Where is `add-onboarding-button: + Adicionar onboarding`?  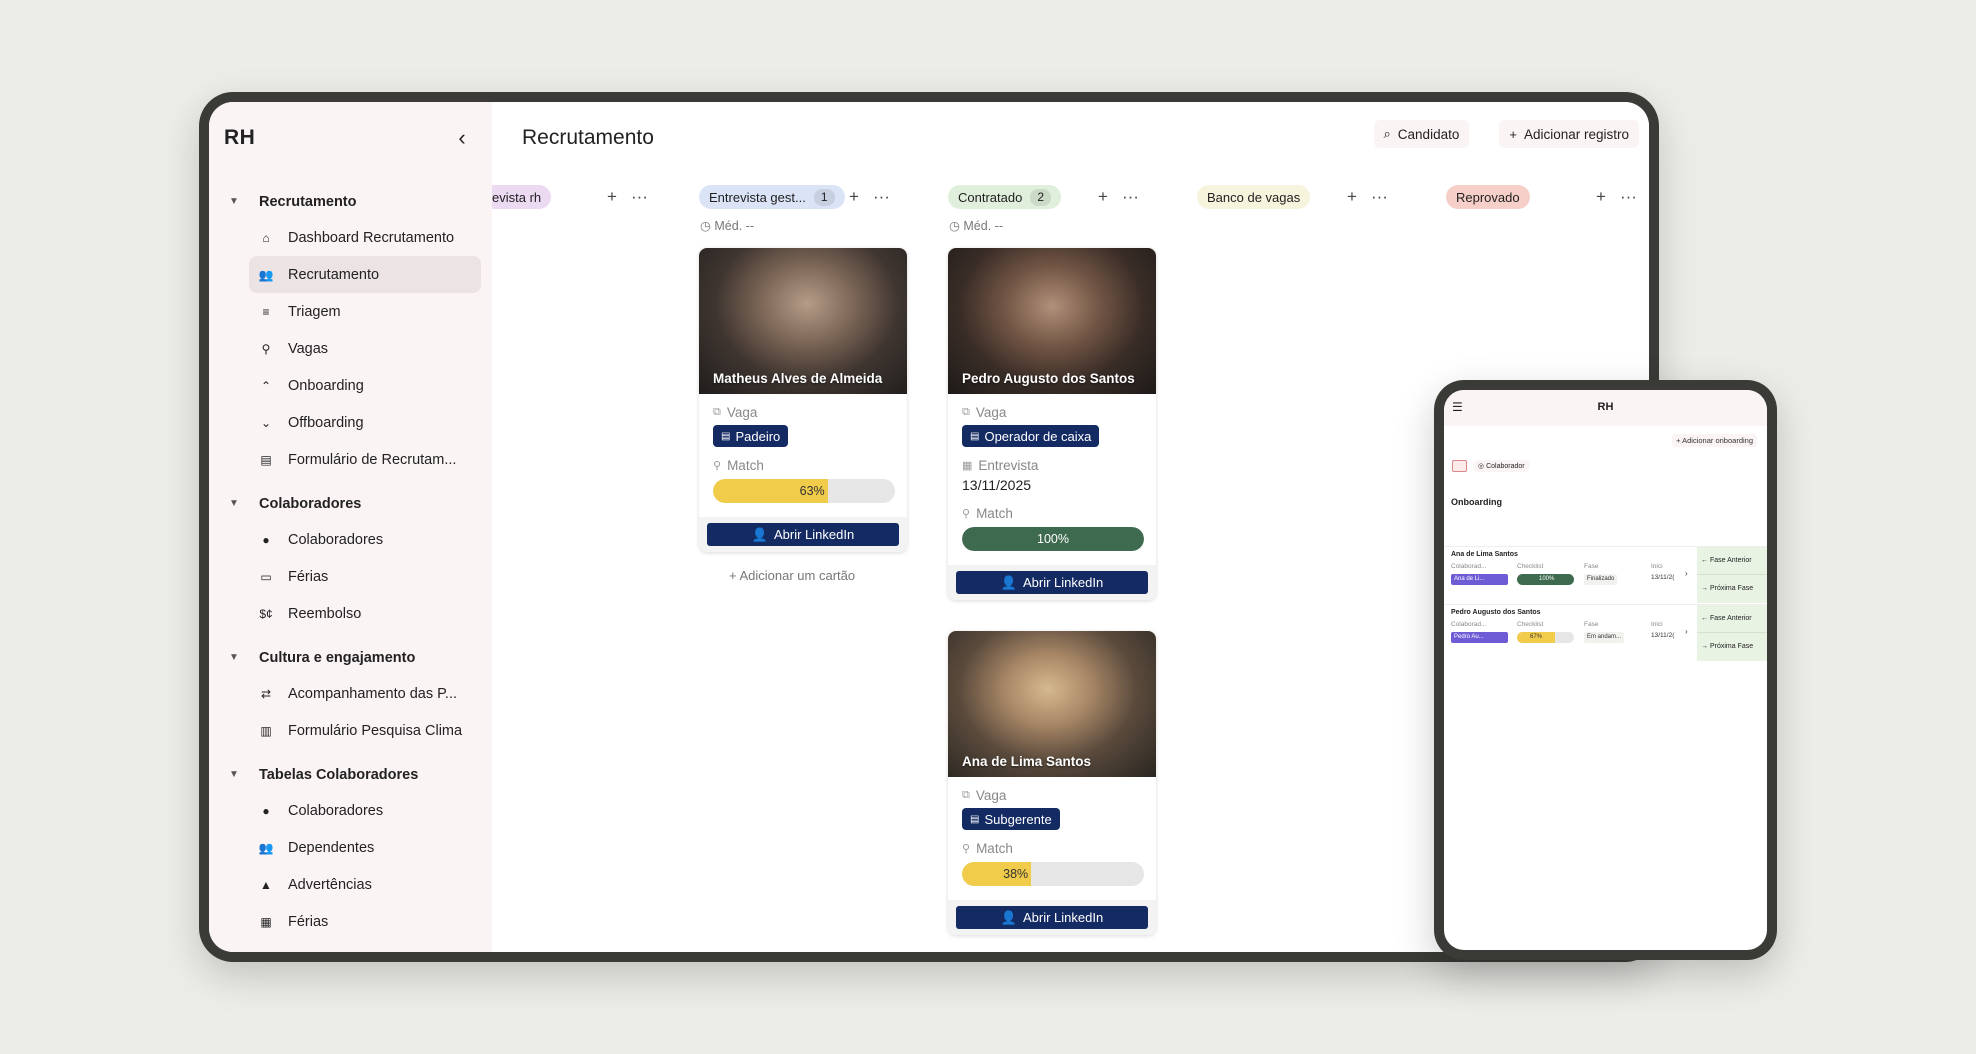
add-onboarding-button: + Adicionar onboarding is located at coordinates (1714, 440).